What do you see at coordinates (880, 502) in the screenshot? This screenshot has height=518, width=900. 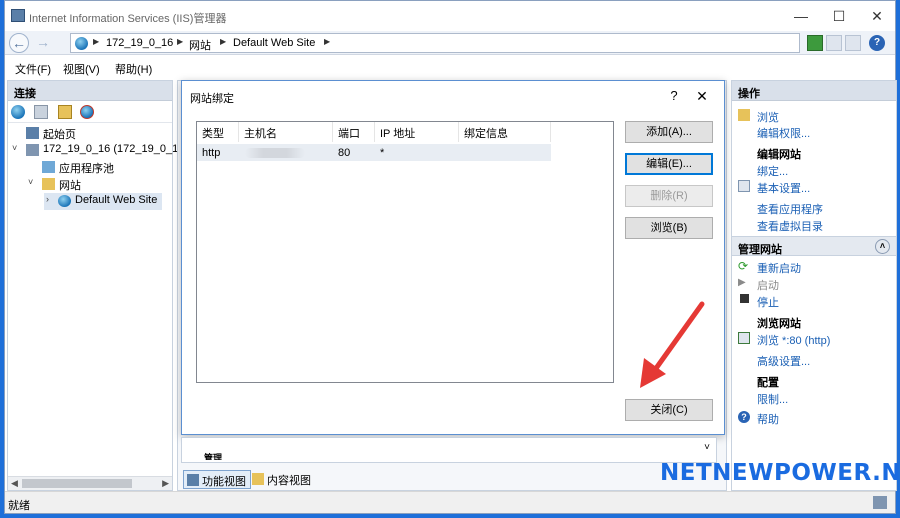 I see `network-status-icon` at bounding box center [880, 502].